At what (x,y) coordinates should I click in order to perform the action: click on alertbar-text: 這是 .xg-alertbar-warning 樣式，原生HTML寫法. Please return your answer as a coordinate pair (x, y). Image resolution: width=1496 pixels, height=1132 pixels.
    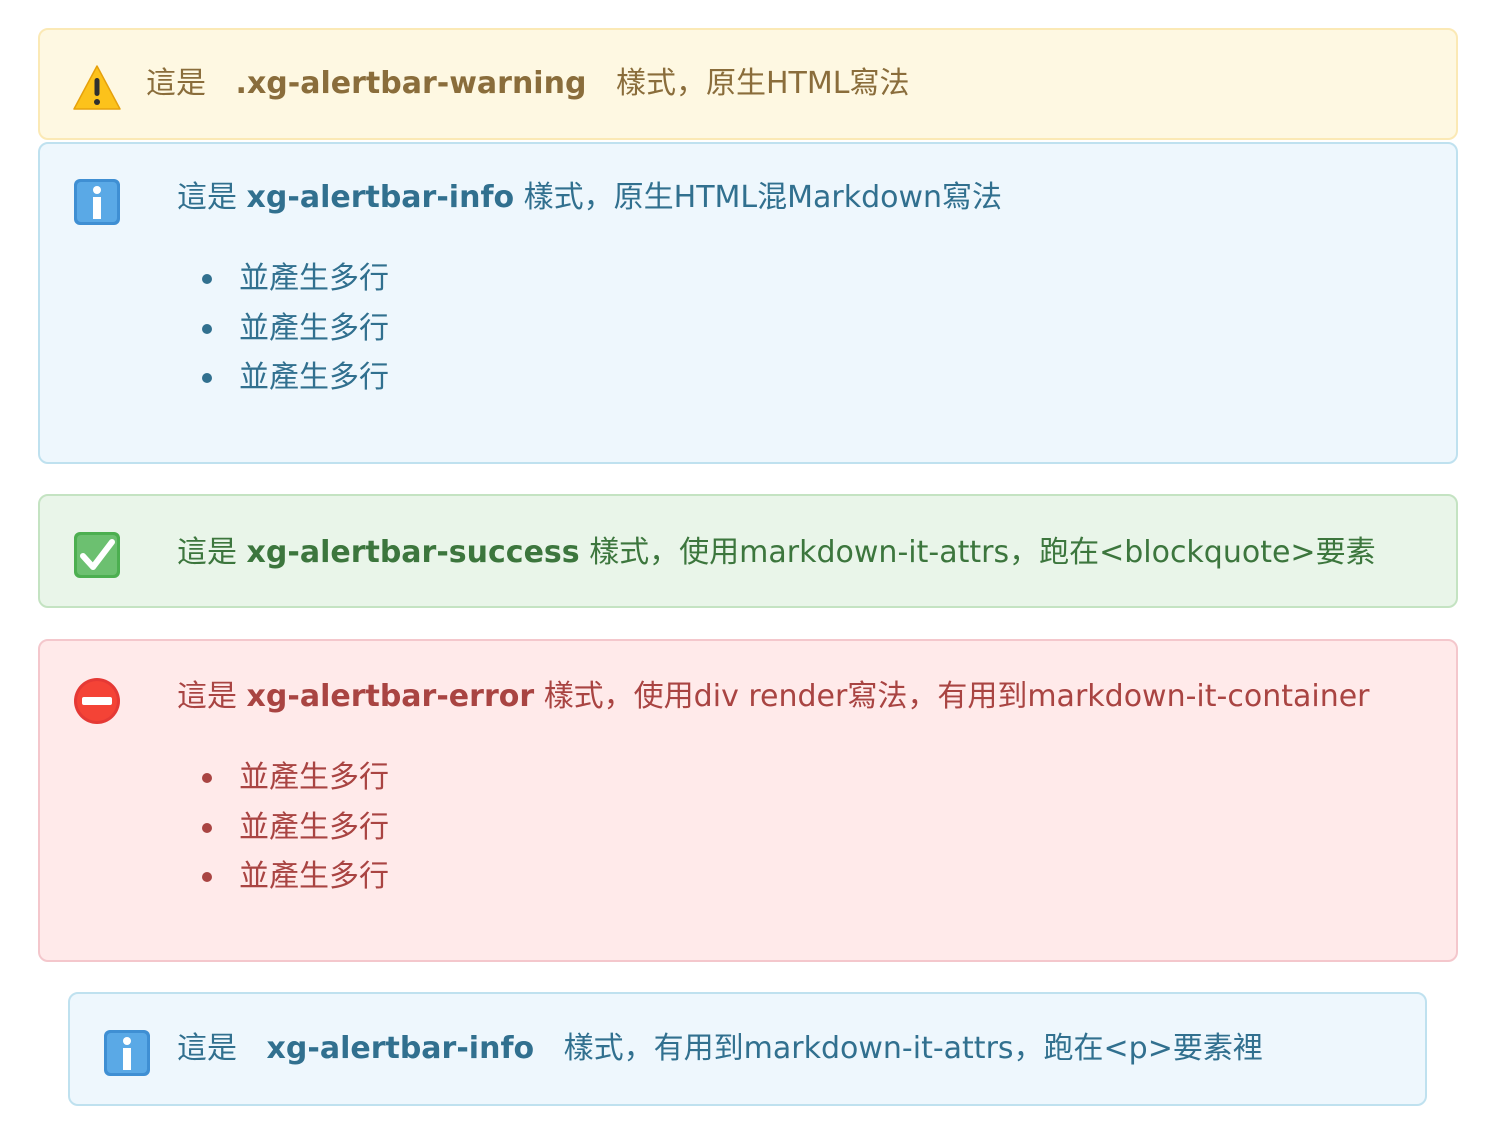
    Looking at the image, I should click on (527, 84).